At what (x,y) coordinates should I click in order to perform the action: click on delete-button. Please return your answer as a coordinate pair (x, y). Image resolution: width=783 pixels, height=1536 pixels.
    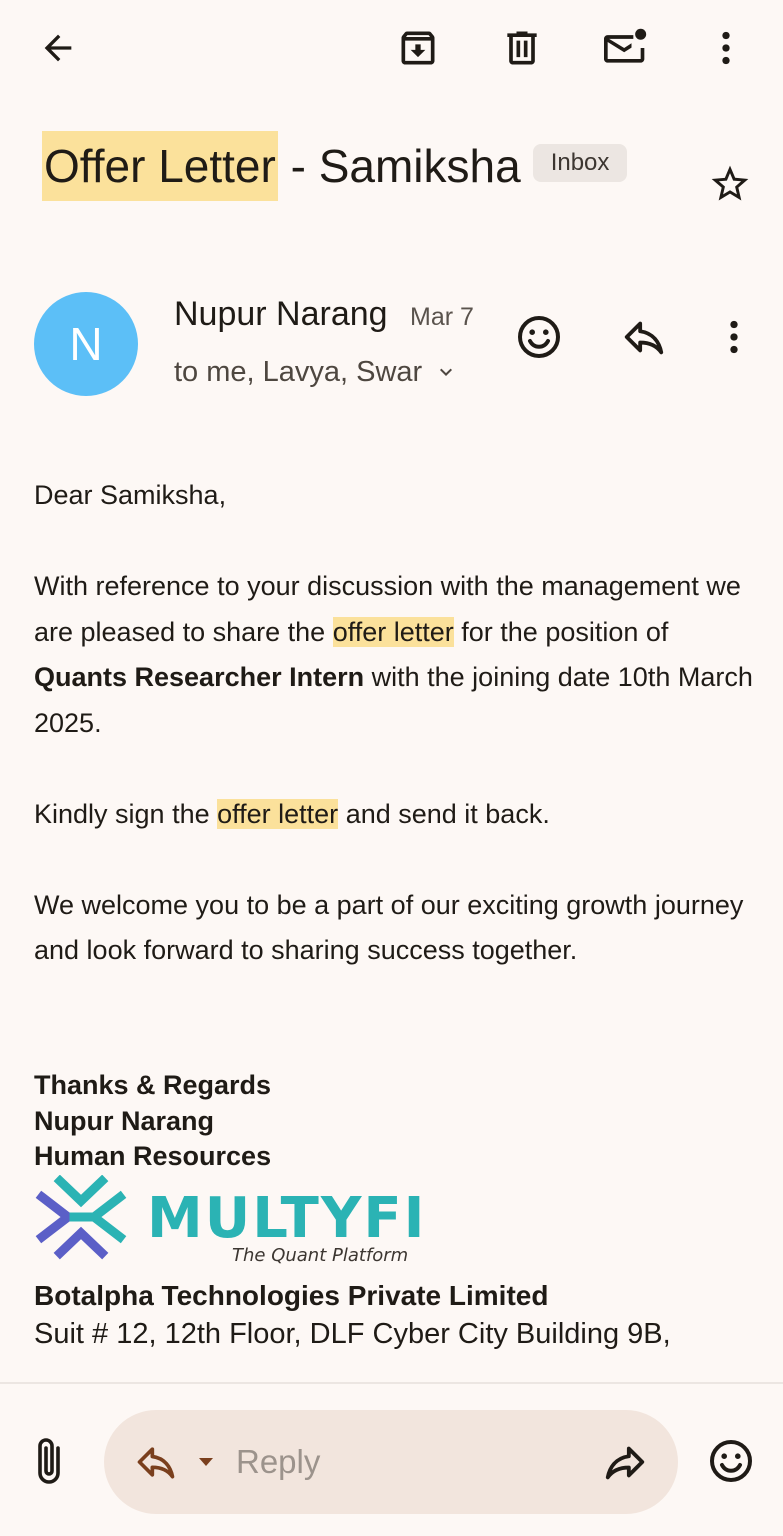
    Looking at the image, I should click on (522, 48).